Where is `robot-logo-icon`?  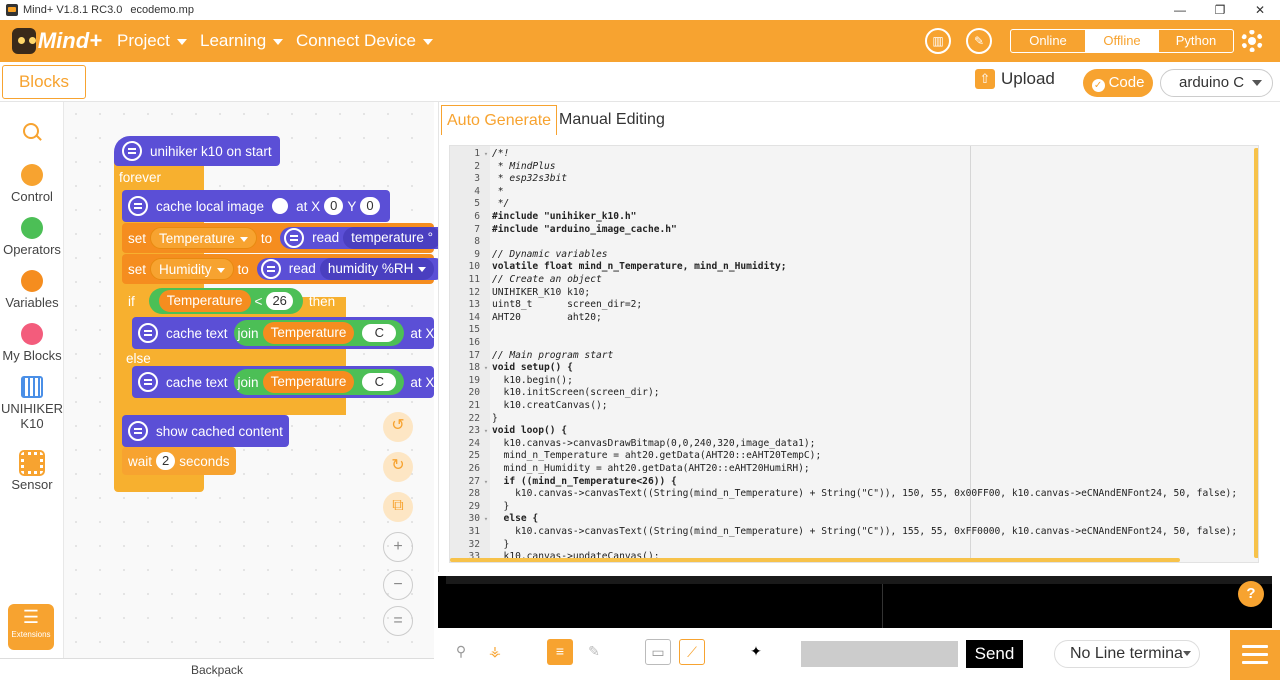 robot-logo-icon is located at coordinates (24, 41).